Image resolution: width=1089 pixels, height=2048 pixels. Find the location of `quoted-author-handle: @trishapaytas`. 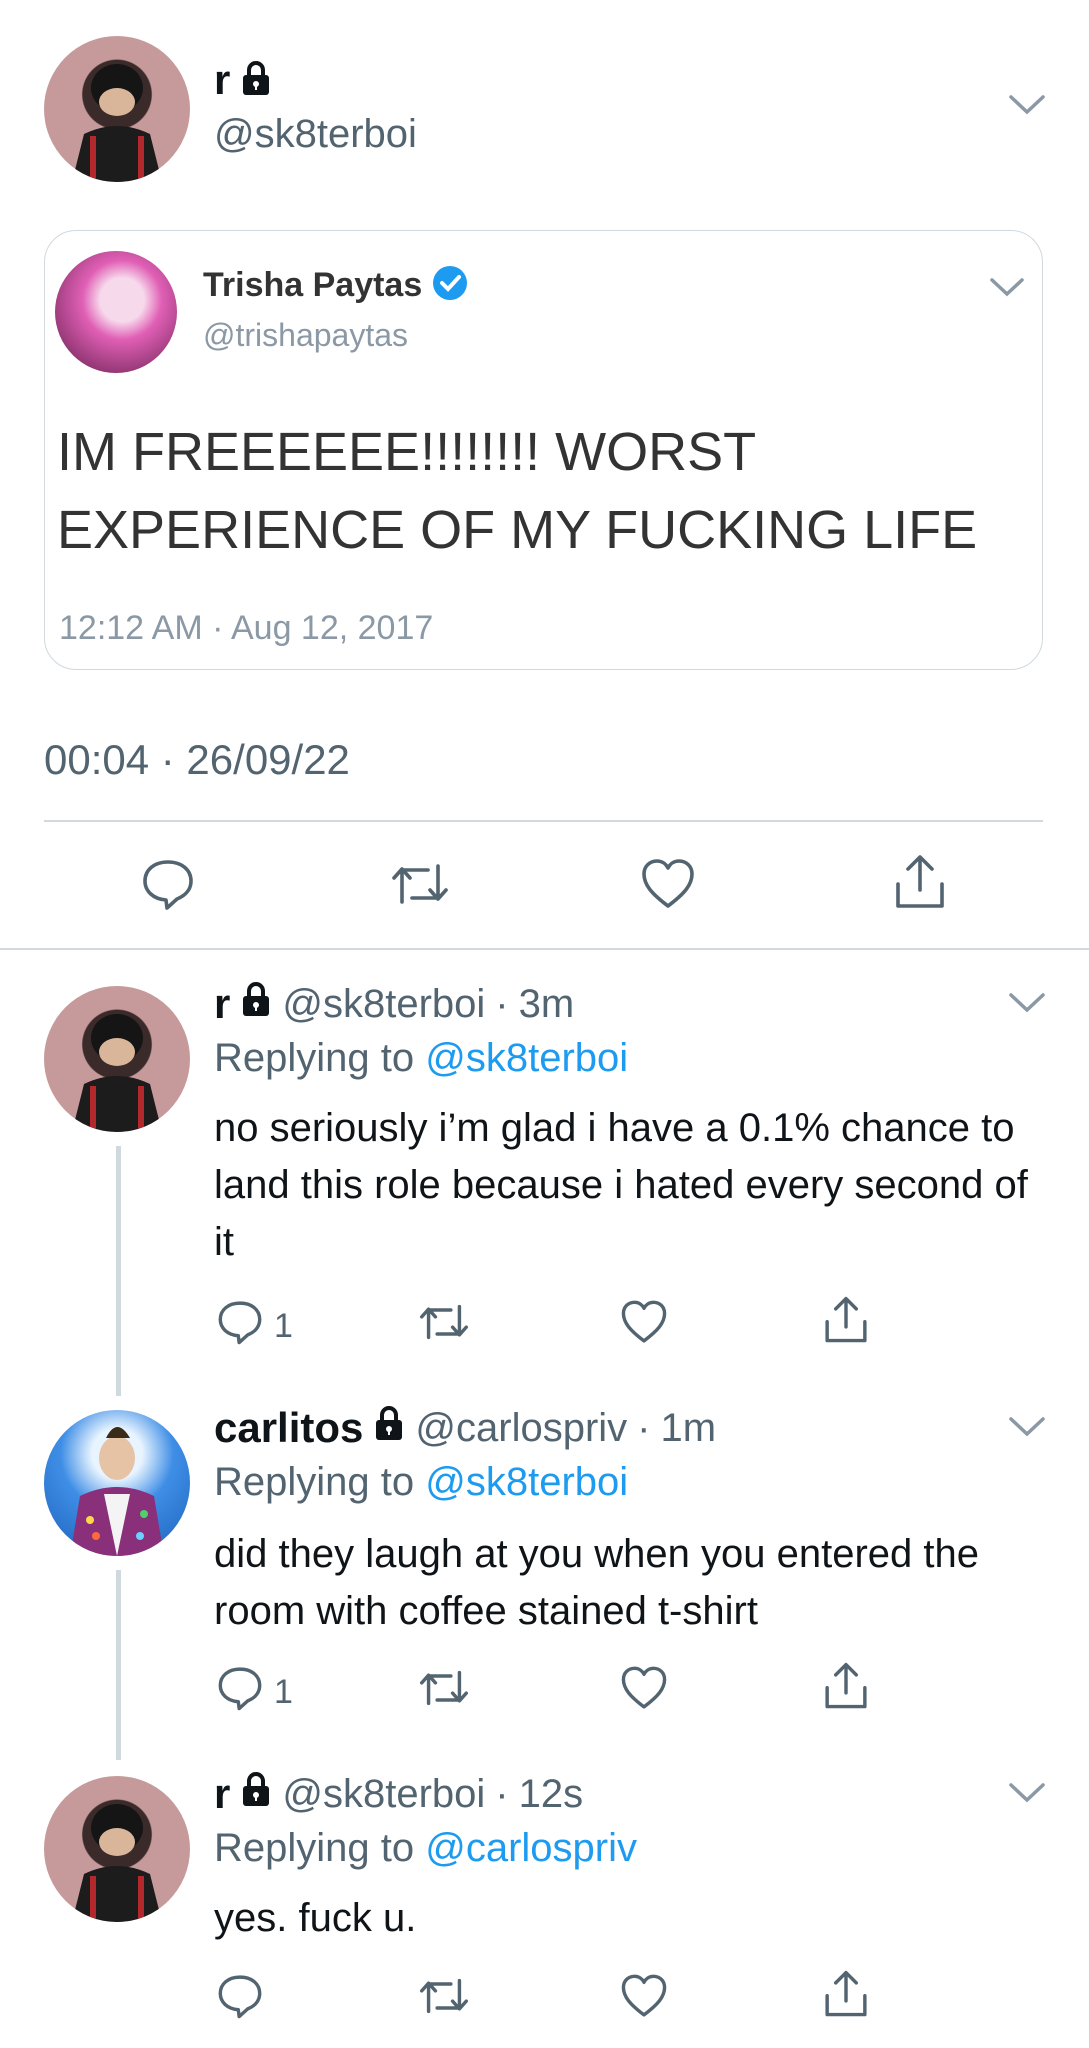

quoted-author-handle: @trishapaytas is located at coordinates (306, 335).